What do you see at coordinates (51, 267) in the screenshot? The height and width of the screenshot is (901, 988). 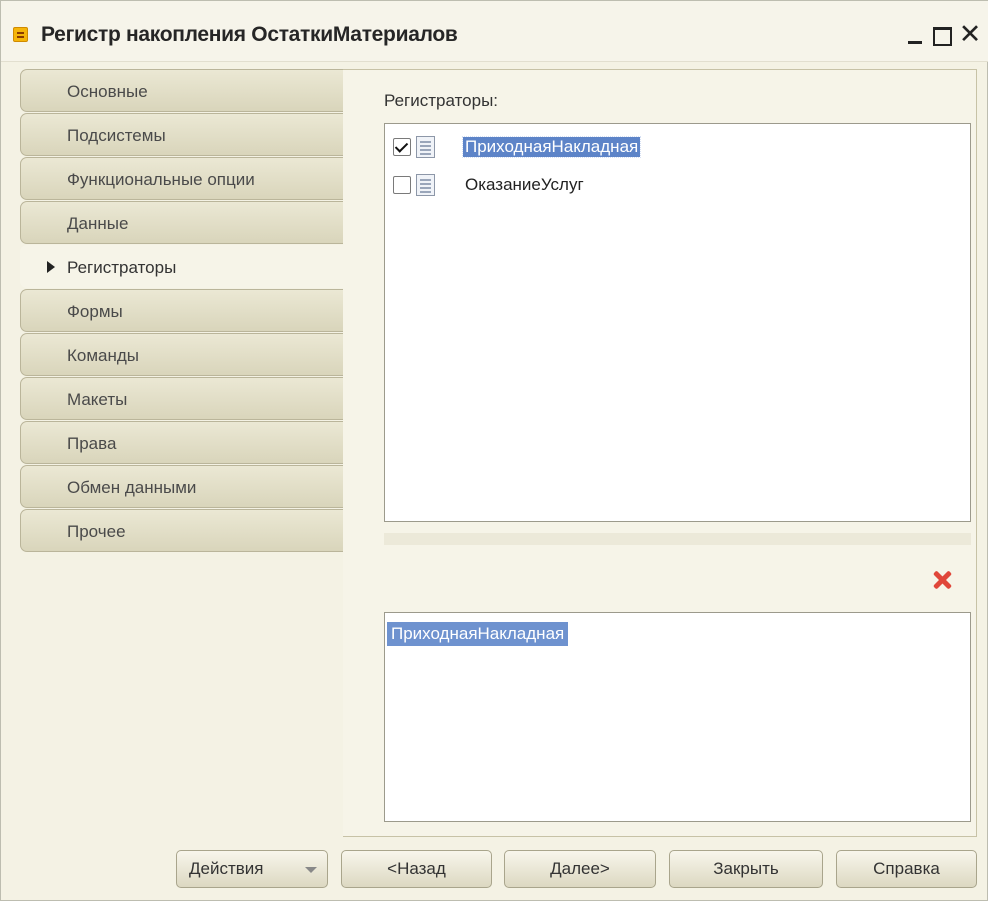 I see `active-tab-arrow-icon` at bounding box center [51, 267].